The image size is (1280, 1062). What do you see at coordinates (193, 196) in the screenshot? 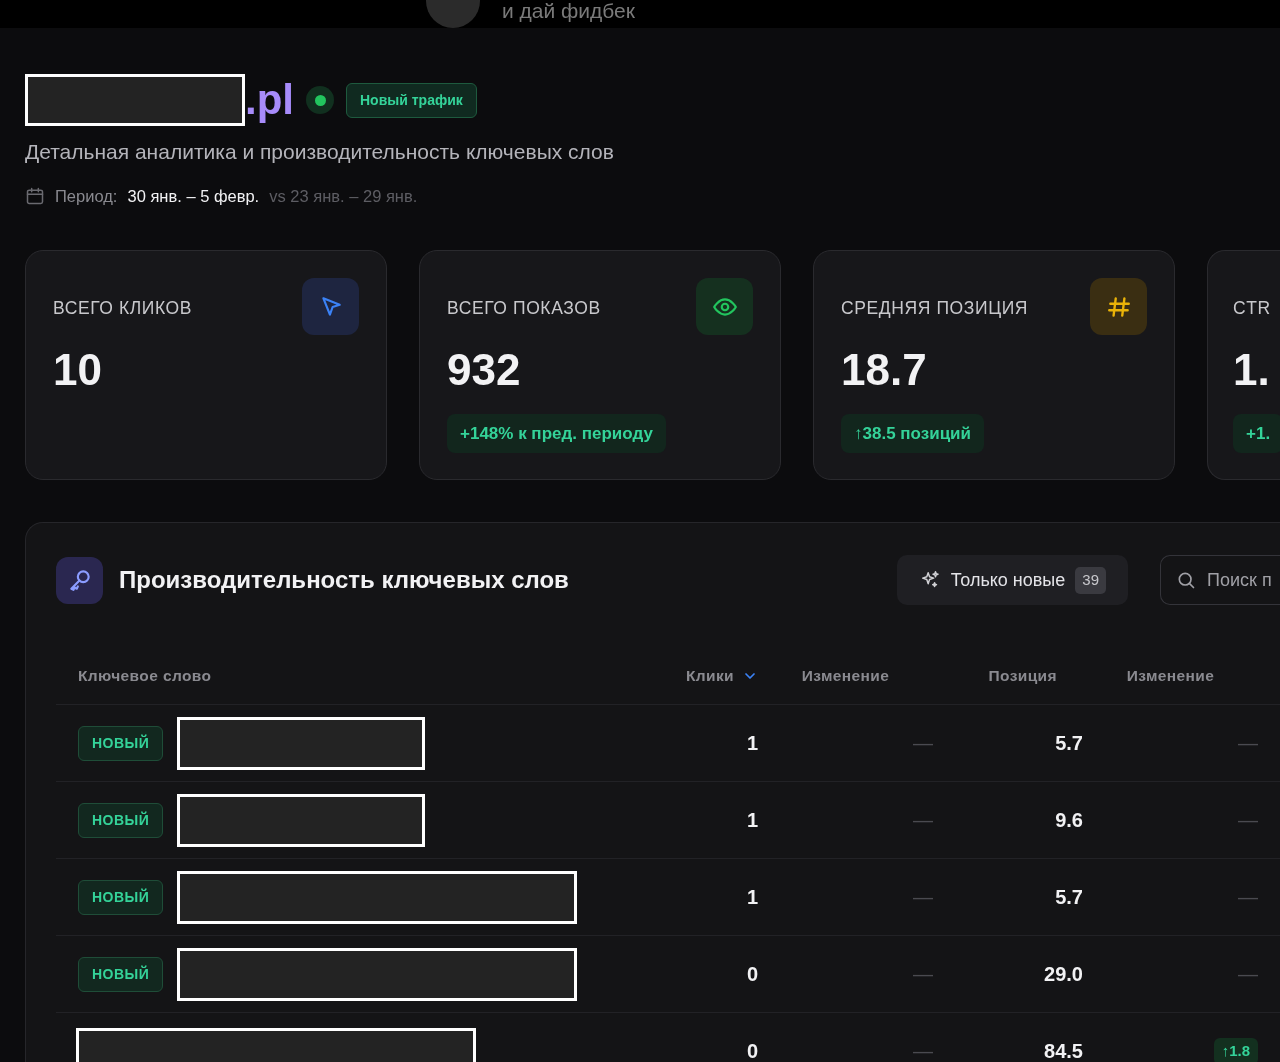
I see `period-range: 30 янв. – 5 февр.` at bounding box center [193, 196].